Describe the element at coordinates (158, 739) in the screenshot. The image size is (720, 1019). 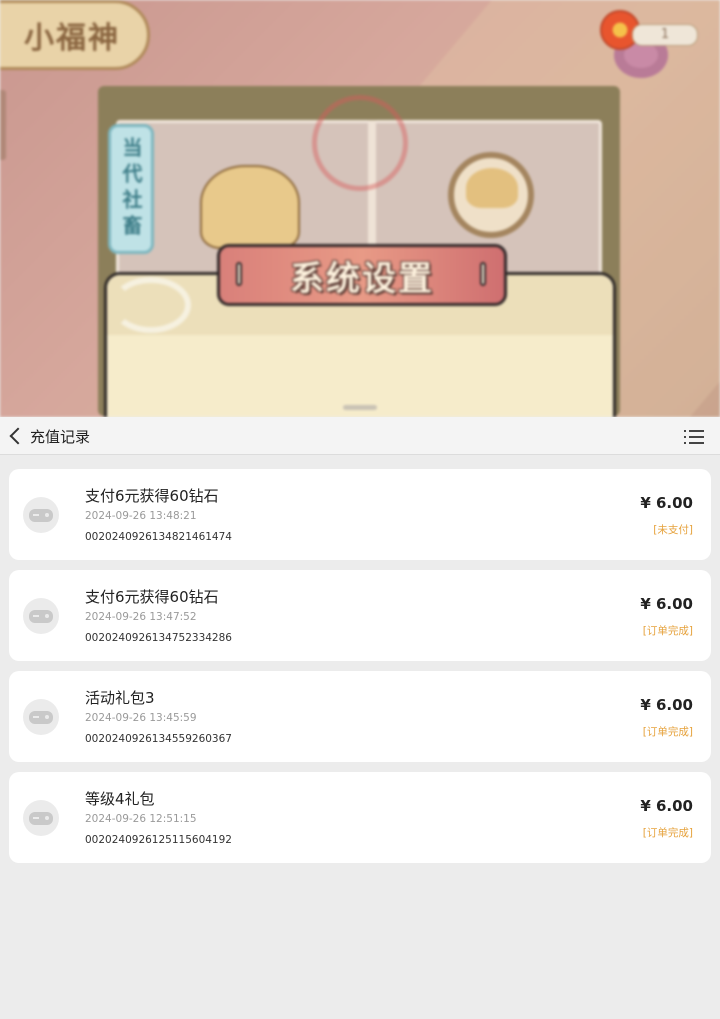
I see `record-order-number: 0020240926134559260367` at that location.